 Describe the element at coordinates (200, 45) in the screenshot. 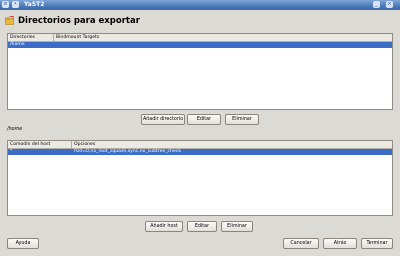

I see `table-row: /home` at that location.